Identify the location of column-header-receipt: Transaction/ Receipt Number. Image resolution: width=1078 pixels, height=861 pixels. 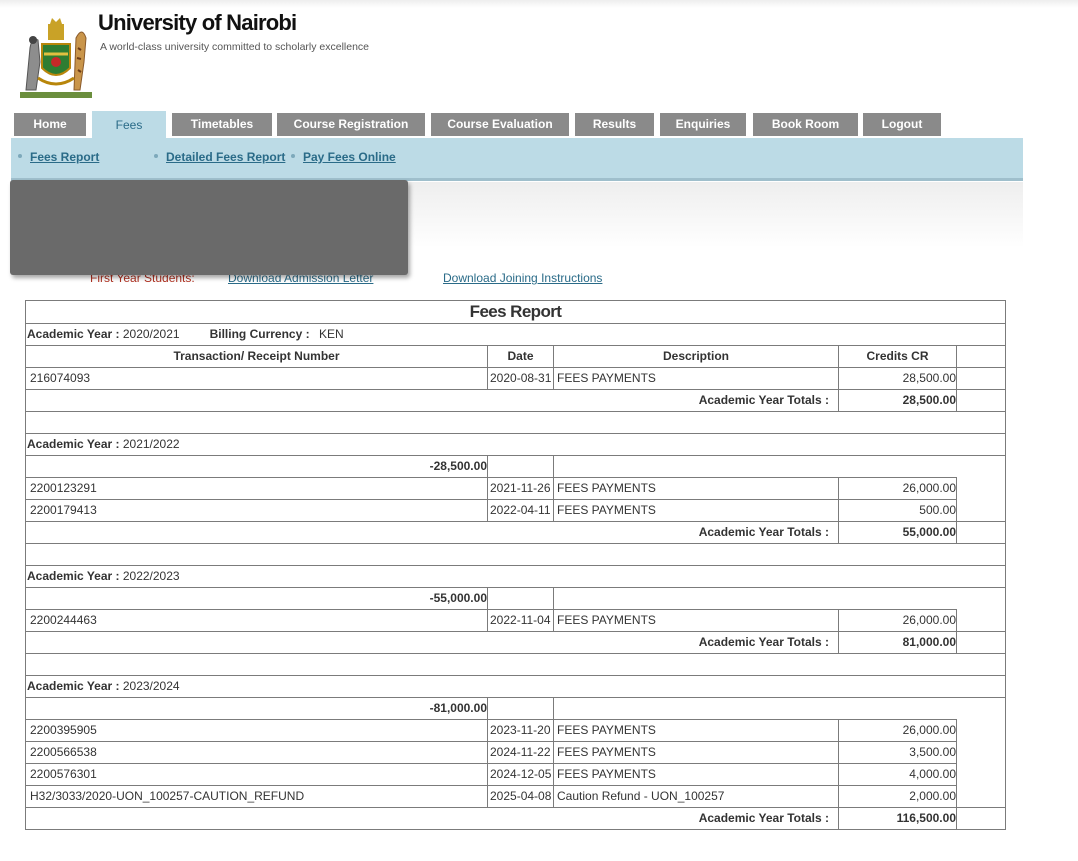
(256, 356).